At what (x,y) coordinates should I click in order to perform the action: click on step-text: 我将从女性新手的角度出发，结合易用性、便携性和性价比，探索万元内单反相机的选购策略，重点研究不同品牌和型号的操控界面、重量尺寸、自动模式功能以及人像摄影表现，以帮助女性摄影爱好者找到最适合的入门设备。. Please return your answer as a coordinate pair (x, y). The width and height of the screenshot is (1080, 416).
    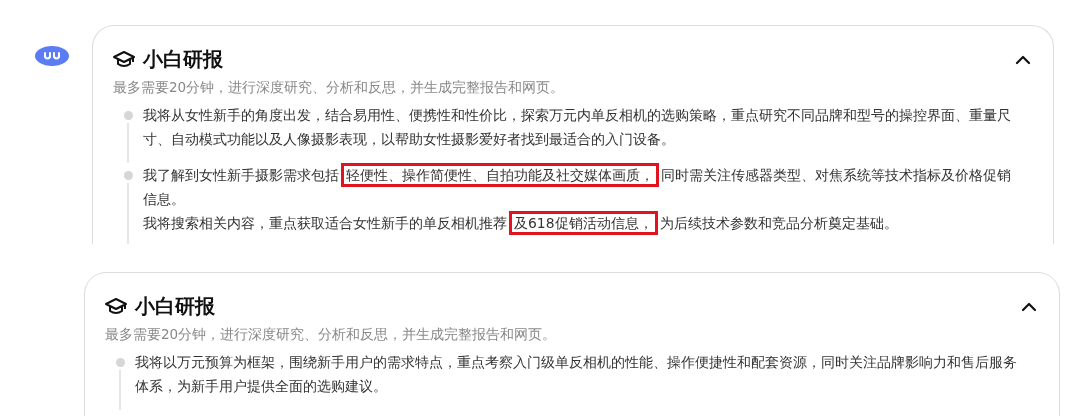
    Looking at the image, I should click on (577, 127).